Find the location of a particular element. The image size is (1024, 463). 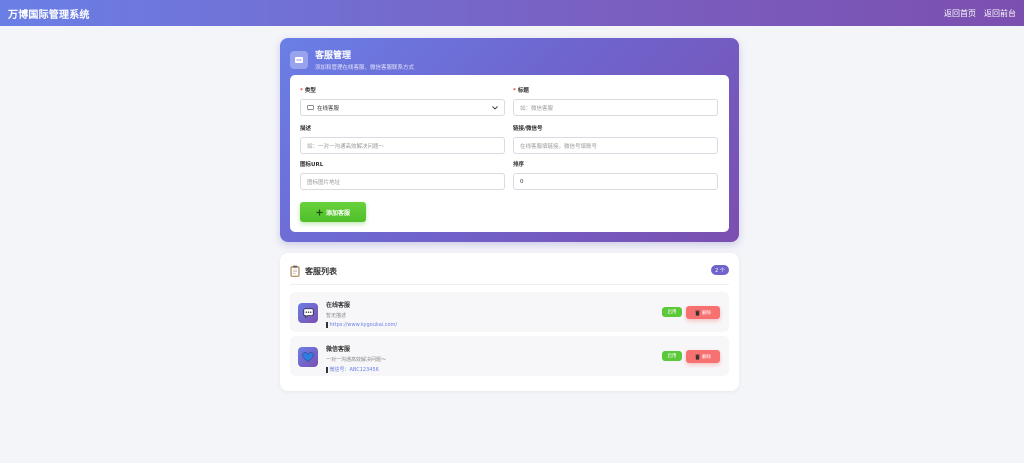

desc-label: 描述 is located at coordinates (306, 129).